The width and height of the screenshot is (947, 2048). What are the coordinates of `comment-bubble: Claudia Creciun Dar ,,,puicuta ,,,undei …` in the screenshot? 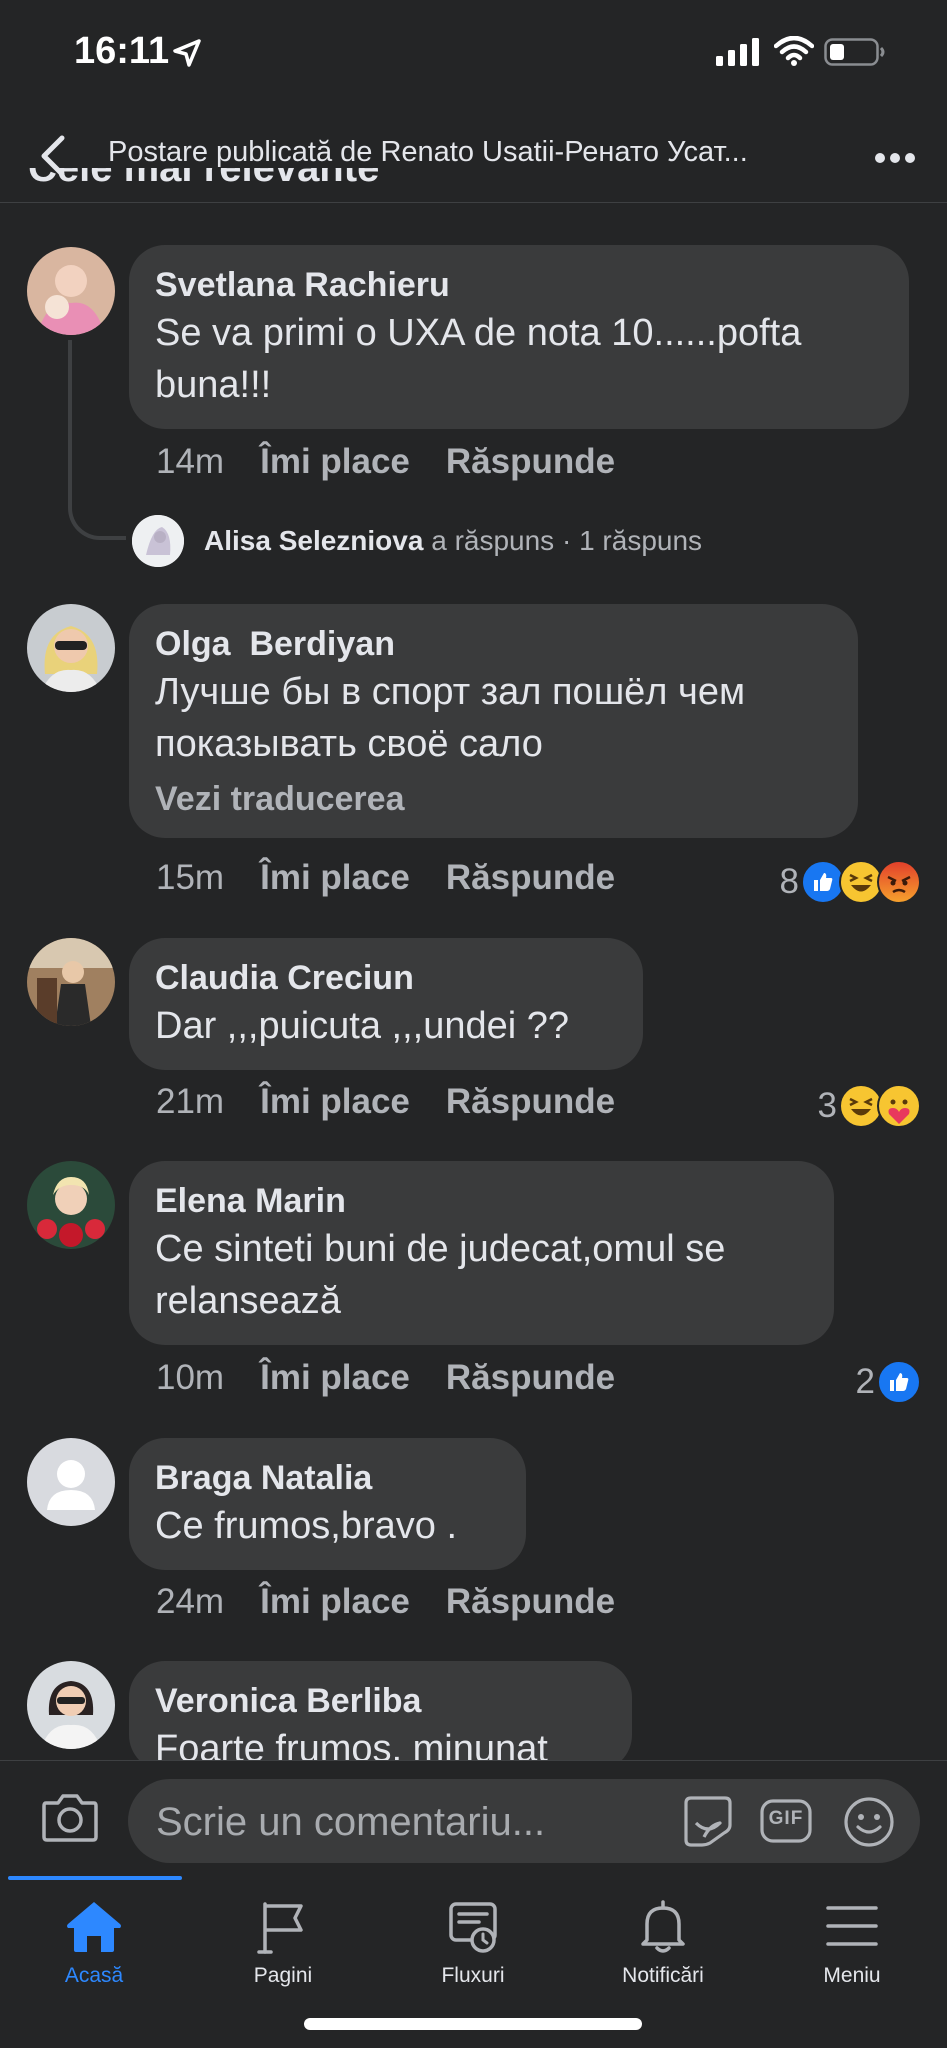 It's located at (386, 1004).